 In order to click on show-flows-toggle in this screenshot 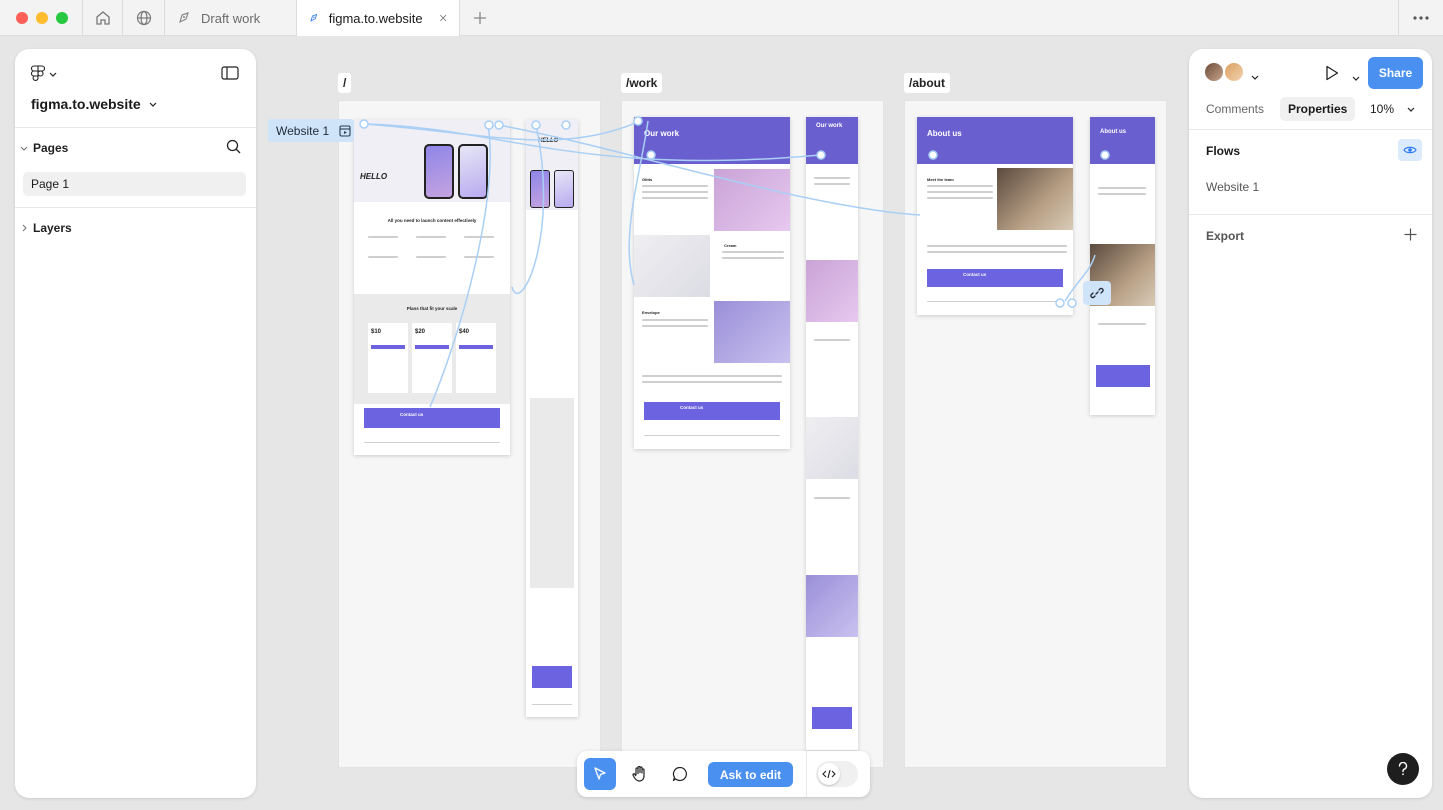, I will do `click(1410, 150)`.